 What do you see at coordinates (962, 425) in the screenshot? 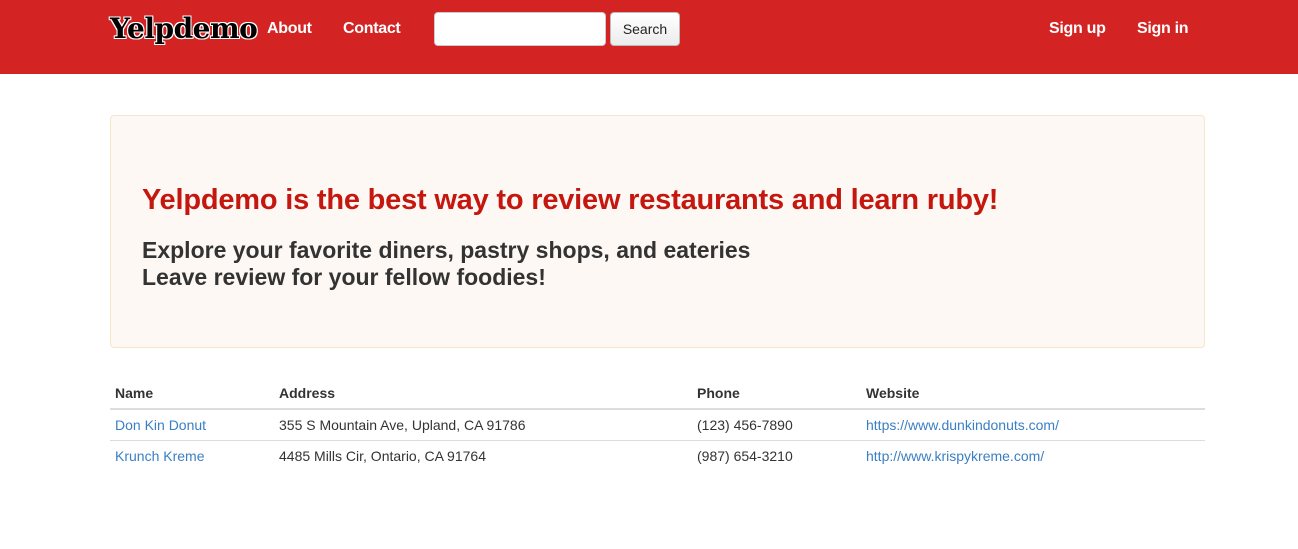
I see `restaurant-website-link: https://www.dunkindonuts.com/` at bounding box center [962, 425].